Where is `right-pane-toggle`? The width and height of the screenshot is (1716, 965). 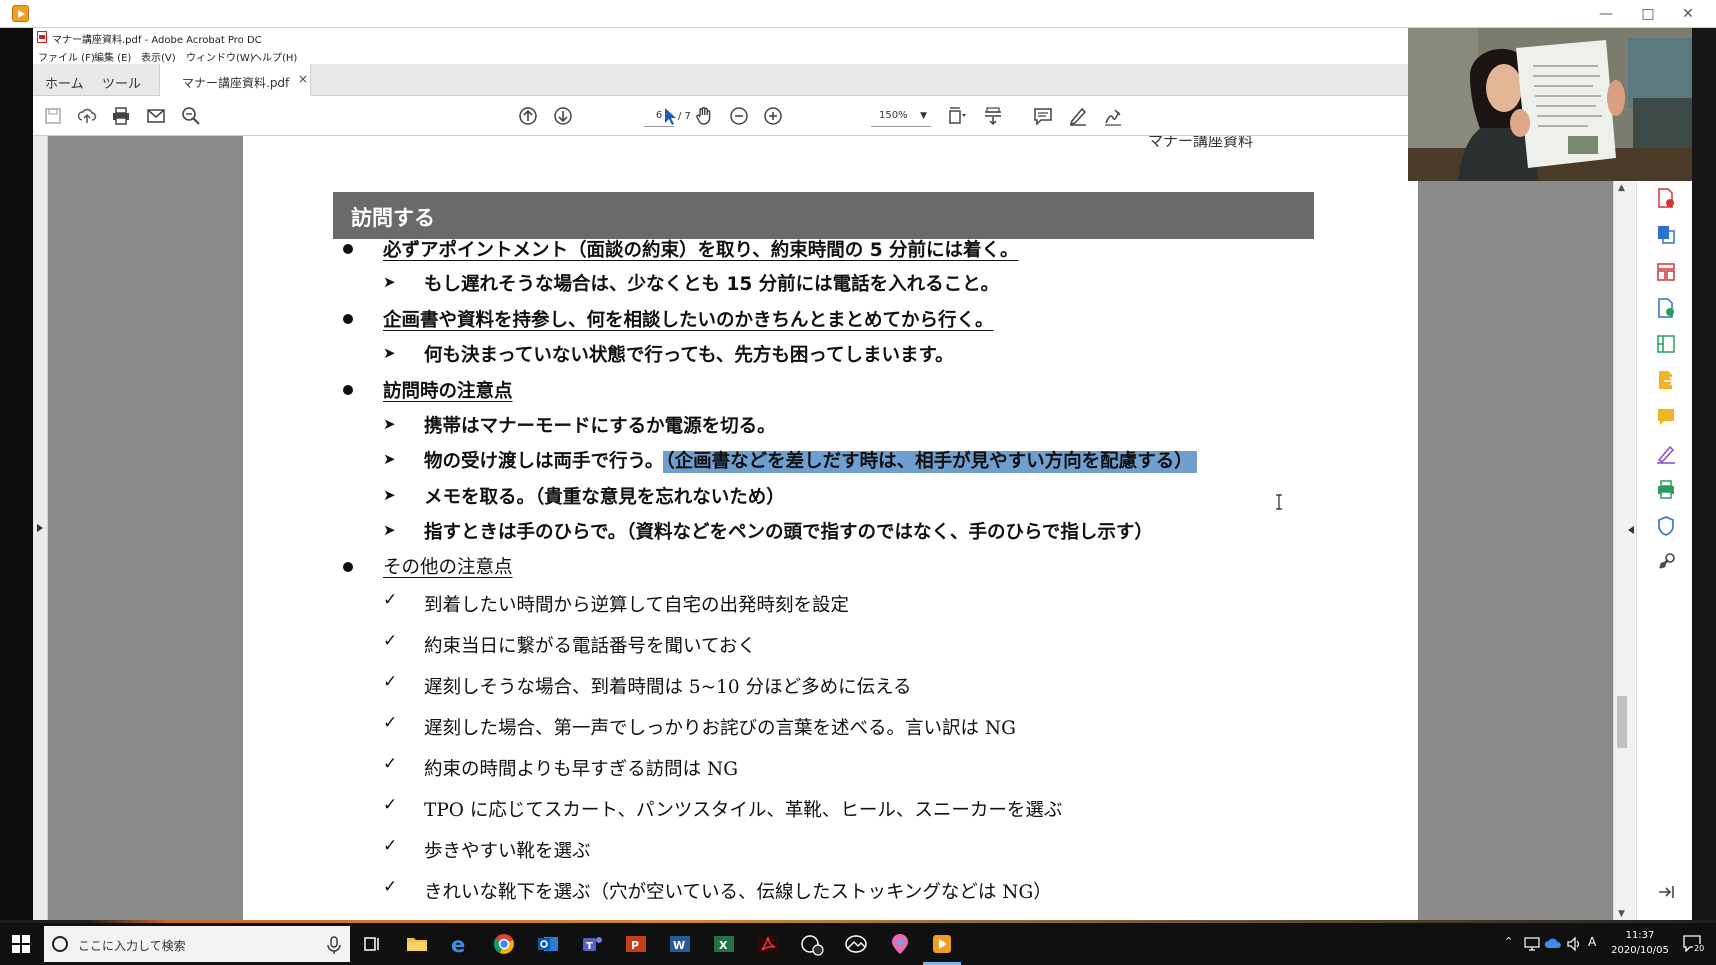 right-pane-toggle is located at coordinates (1632, 552).